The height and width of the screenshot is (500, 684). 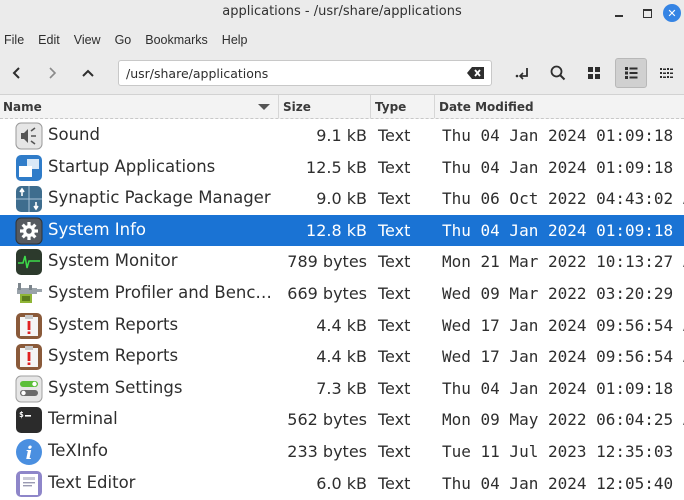 I want to click on system-monitor-icon, so click(x=29, y=262).